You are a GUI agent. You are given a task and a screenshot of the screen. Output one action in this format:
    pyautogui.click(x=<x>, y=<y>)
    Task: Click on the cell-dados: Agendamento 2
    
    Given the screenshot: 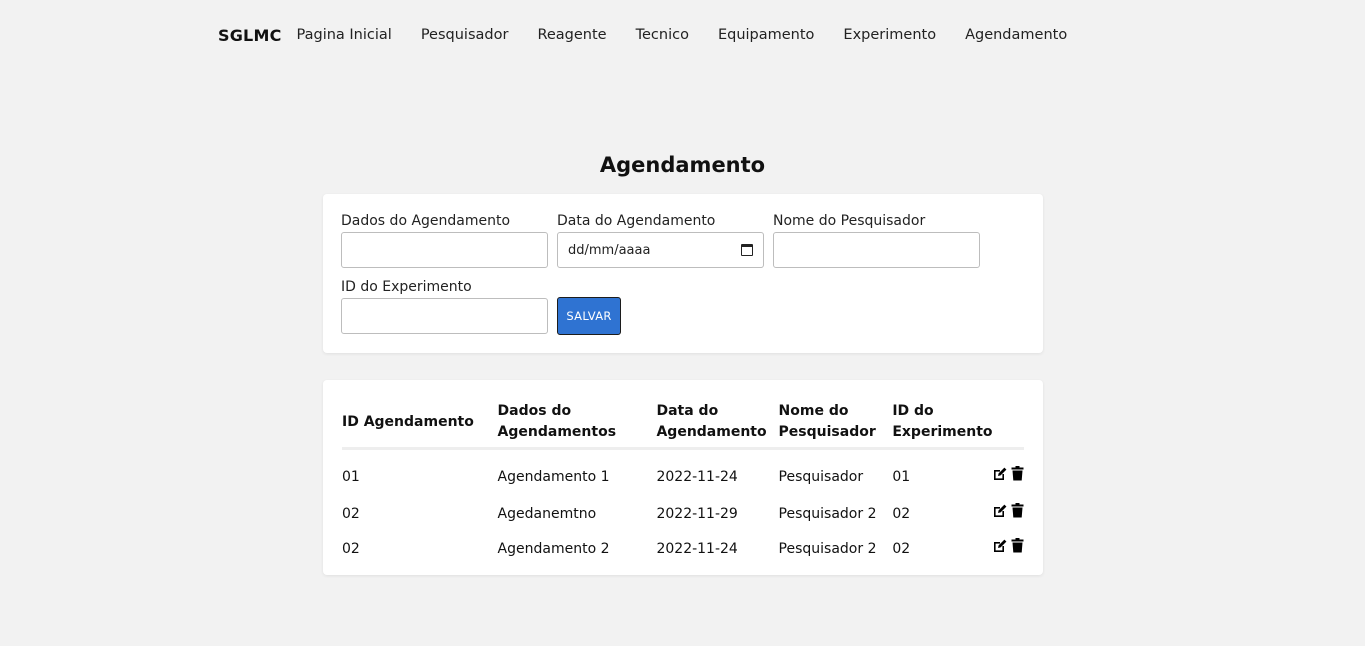 What is the action you would take?
    pyautogui.click(x=553, y=548)
    